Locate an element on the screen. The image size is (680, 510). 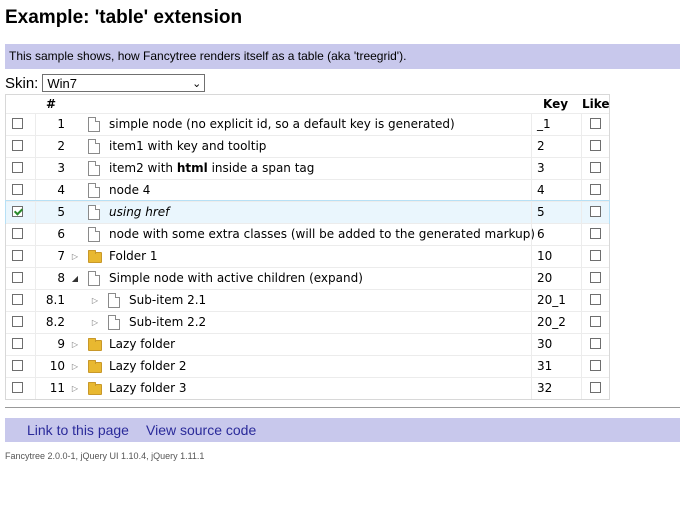
row-number: 5 is located at coordinates (61, 212).